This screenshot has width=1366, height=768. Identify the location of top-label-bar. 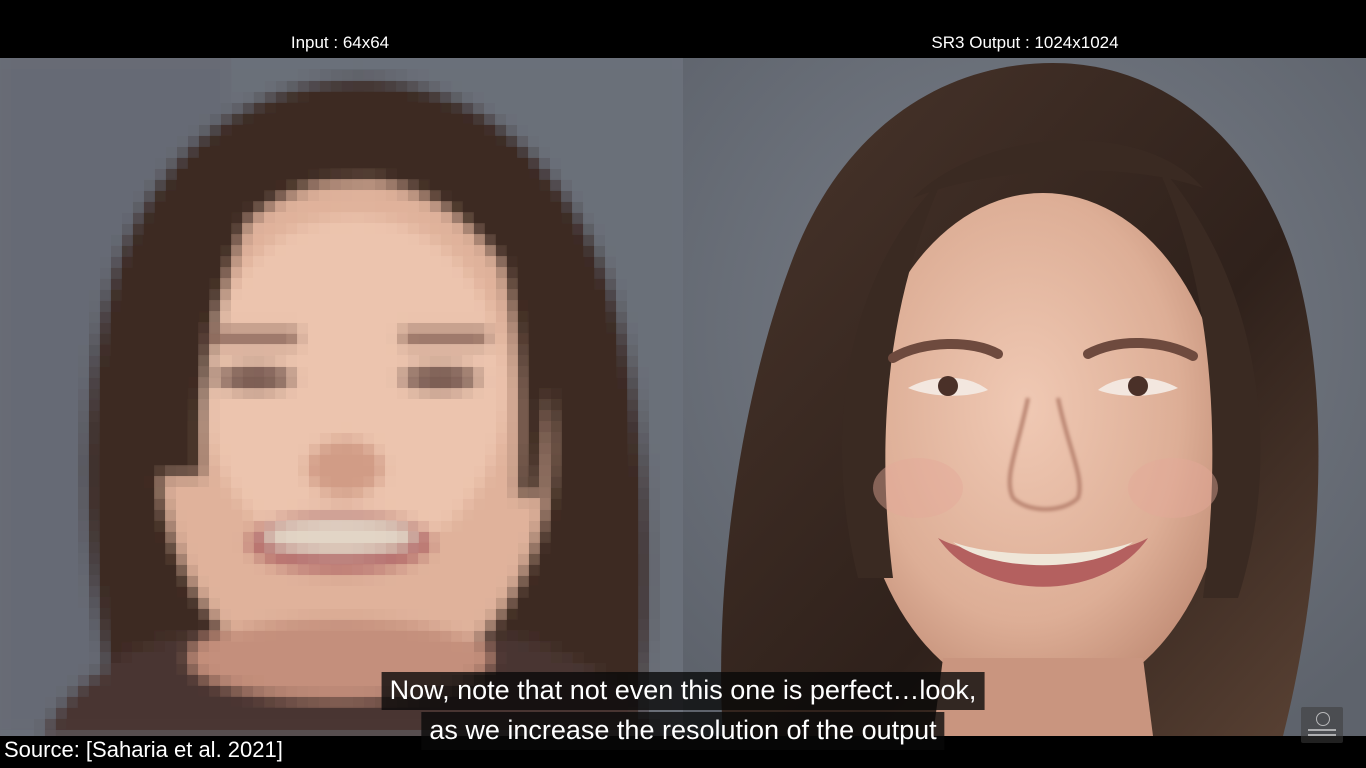
(683, 29).